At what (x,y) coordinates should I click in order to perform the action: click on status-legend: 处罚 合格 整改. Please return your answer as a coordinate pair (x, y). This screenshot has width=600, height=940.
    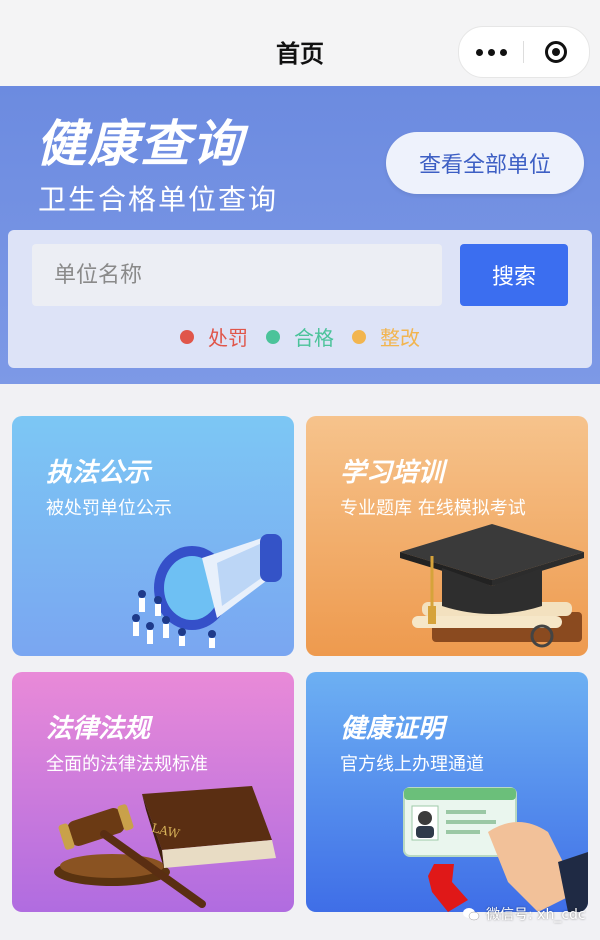
    Looking at the image, I should click on (300, 336).